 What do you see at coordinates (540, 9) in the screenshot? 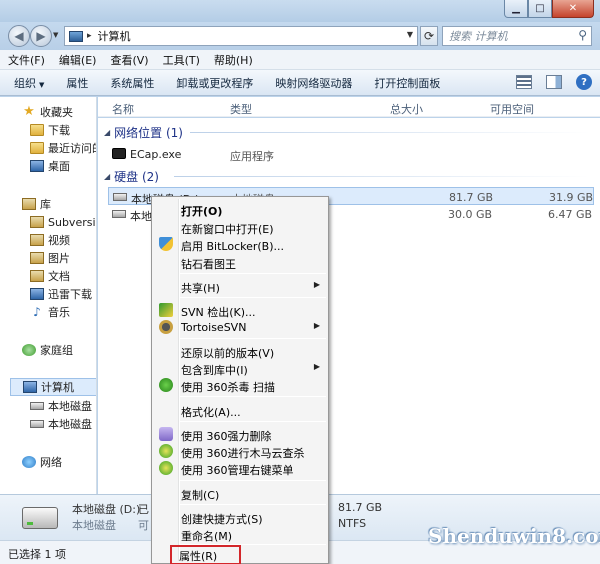
I see `maximize-button: □` at bounding box center [540, 9].